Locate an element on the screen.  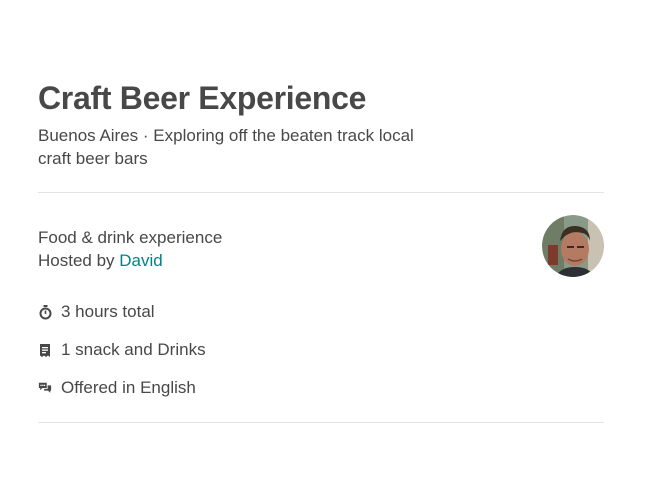
section-divider-bottom is located at coordinates (321, 422).